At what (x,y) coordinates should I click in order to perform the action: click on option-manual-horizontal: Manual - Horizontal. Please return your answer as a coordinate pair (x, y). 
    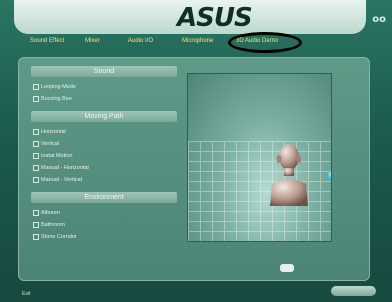
    Looking at the image, I should click on (105, 168).